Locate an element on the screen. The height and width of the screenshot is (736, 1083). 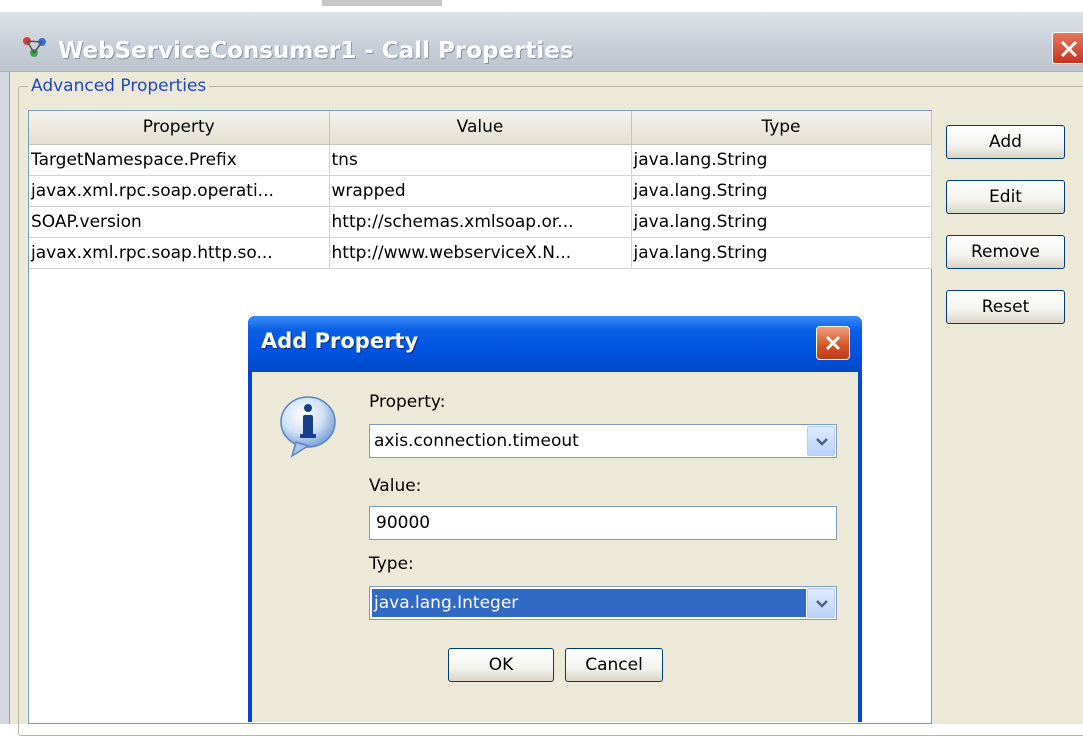
group-label: Advanced Properties is located at coordinates (119, 86).